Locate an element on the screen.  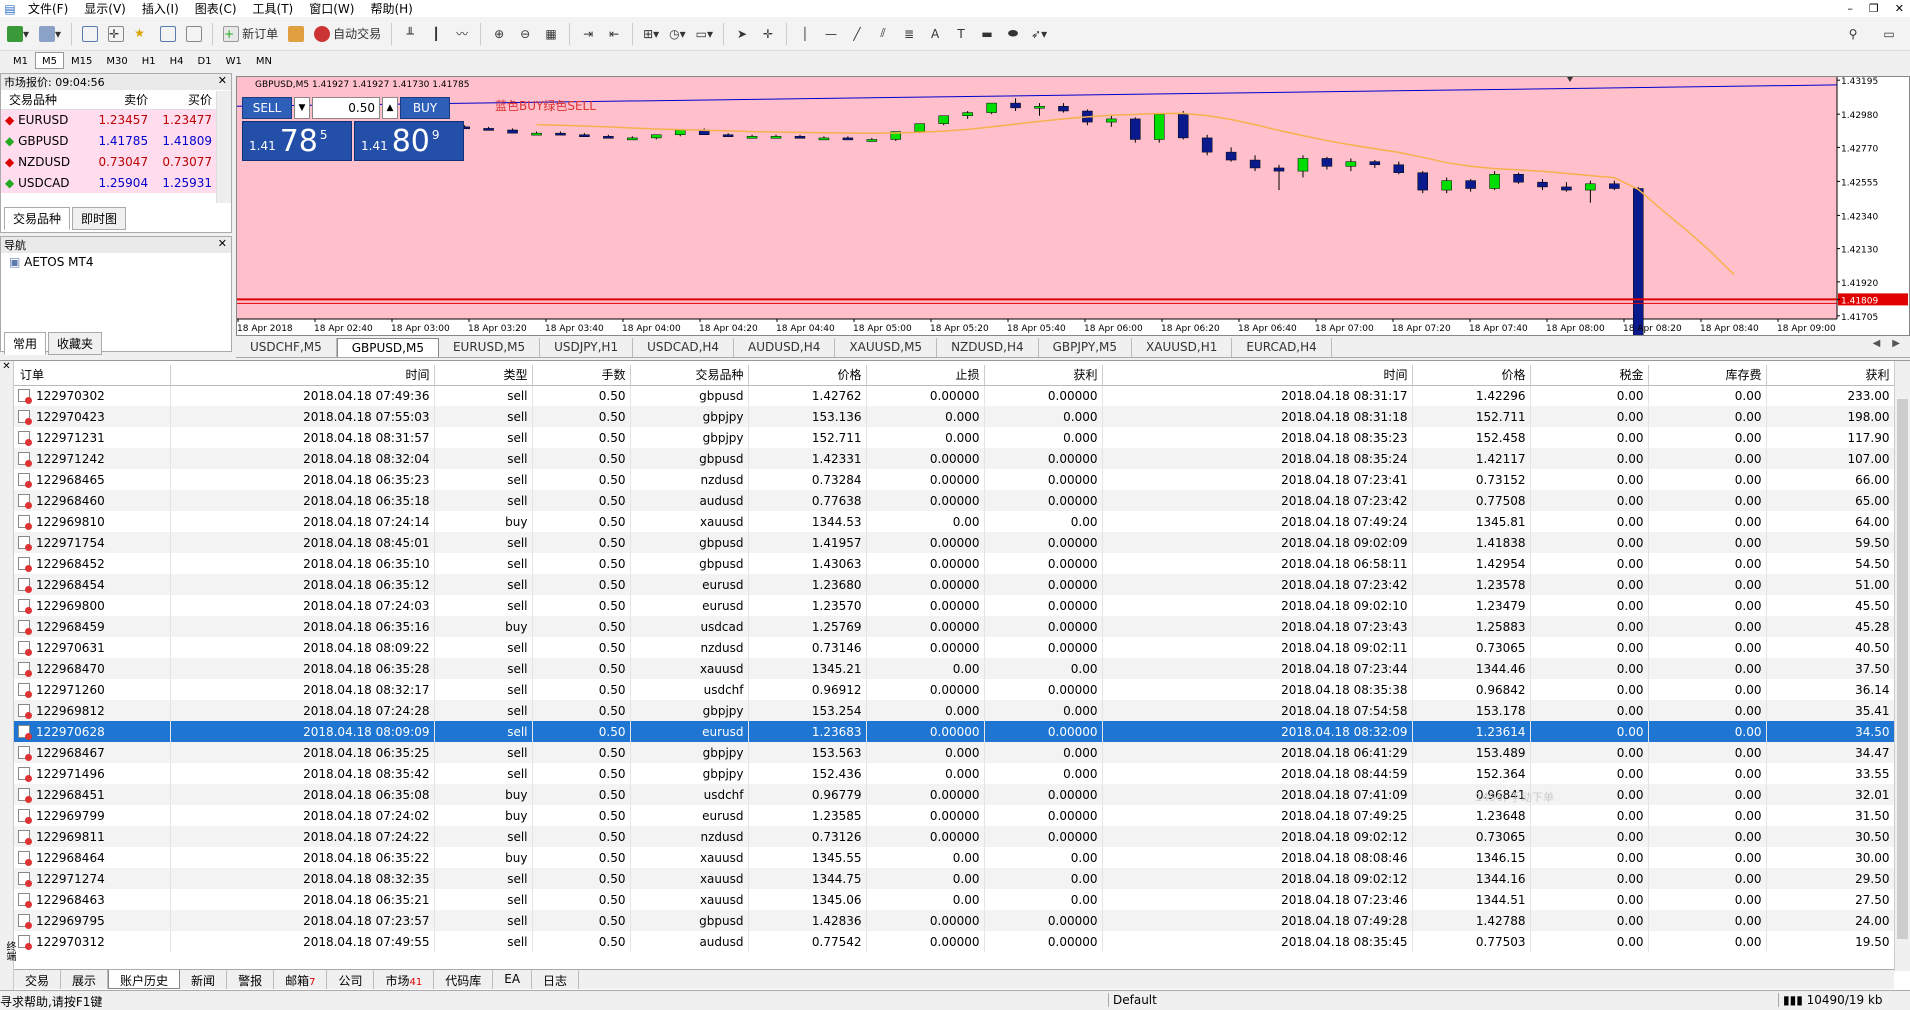
zoom-in-icon: ⊕ is located at coordinates (499, 34).